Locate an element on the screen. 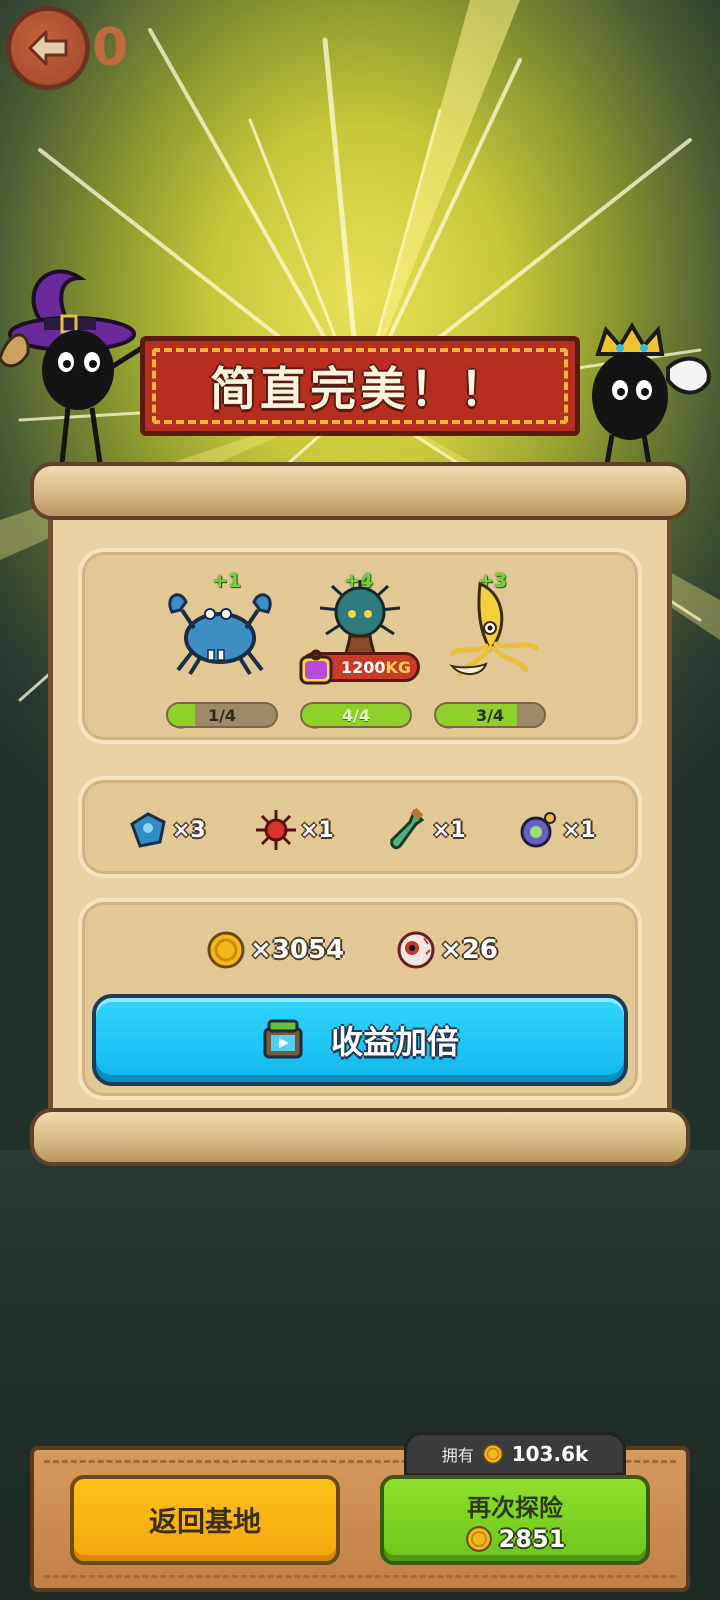 This screenshot has height=1600, width=720. creature-progress-bar: 4/4 is located at coordinates (356, 715).